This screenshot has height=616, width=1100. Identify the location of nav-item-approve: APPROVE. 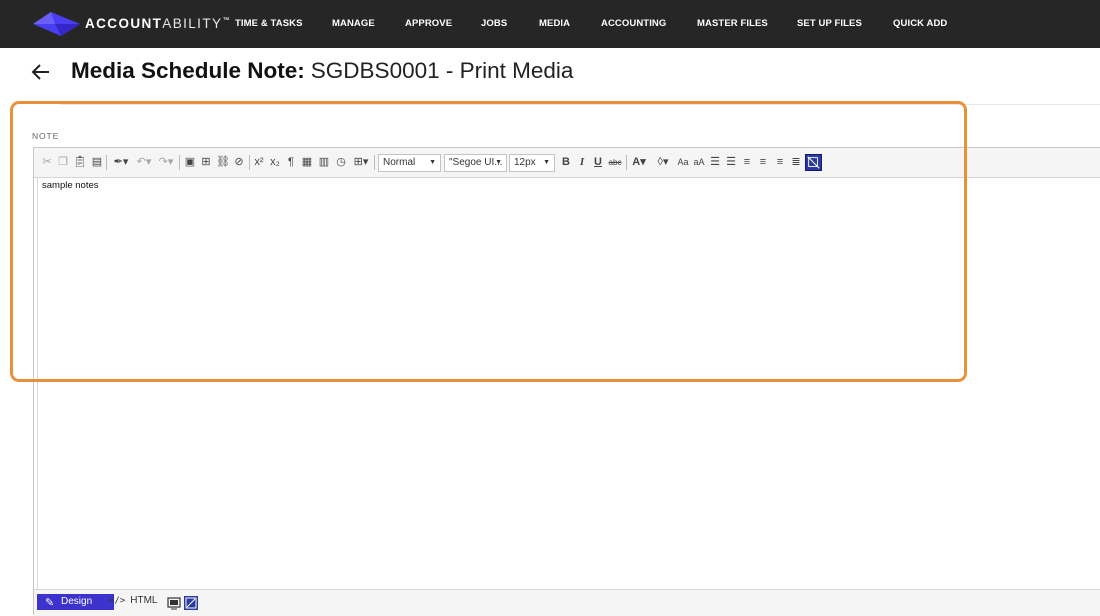
(428, 23).